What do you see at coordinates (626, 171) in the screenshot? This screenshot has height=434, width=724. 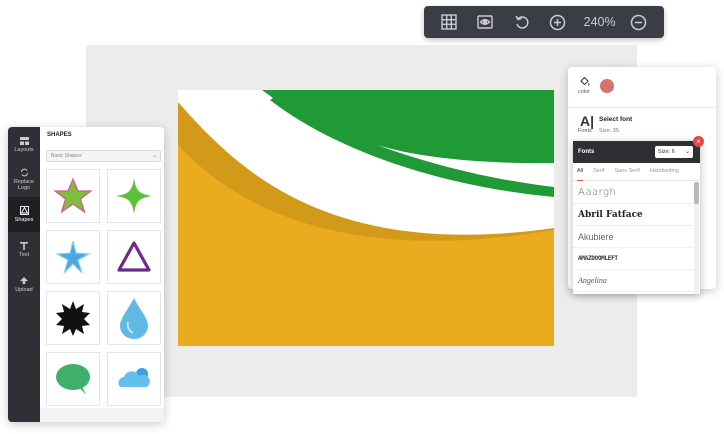 I see `tab-sans-serif: Sans Serif` at bounding box center [626, 171].